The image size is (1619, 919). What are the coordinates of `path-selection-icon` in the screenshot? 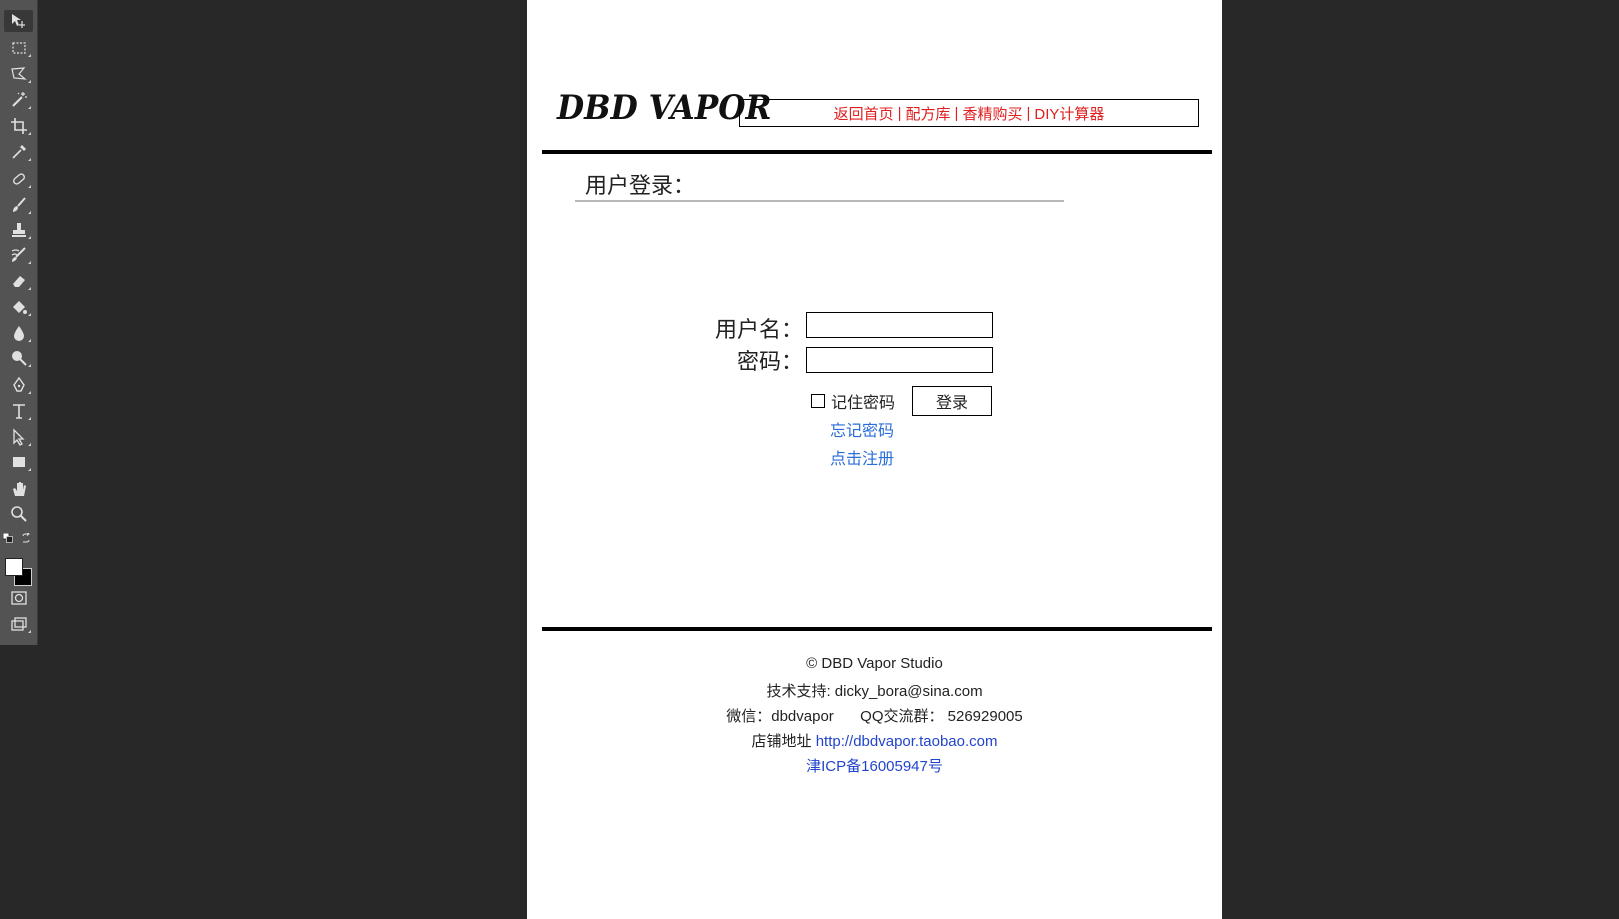 It's located at (18, 437).